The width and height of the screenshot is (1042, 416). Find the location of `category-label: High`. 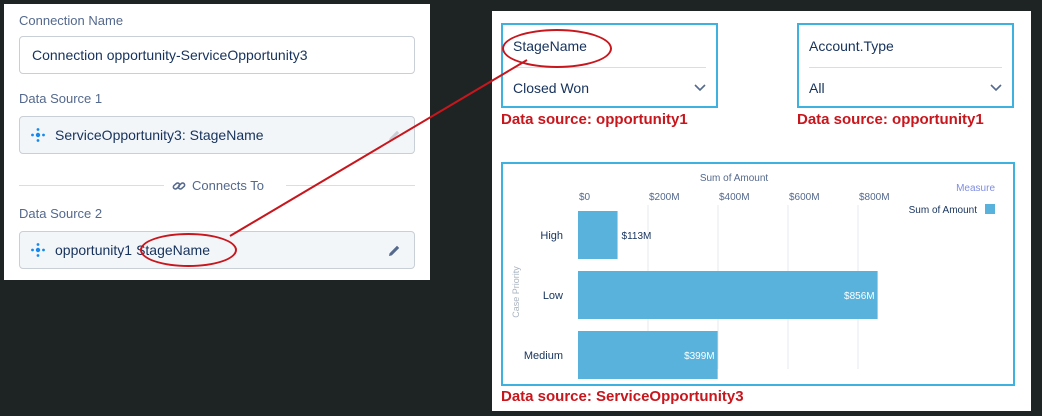

category-label: High is located at coordinates (551, 236).